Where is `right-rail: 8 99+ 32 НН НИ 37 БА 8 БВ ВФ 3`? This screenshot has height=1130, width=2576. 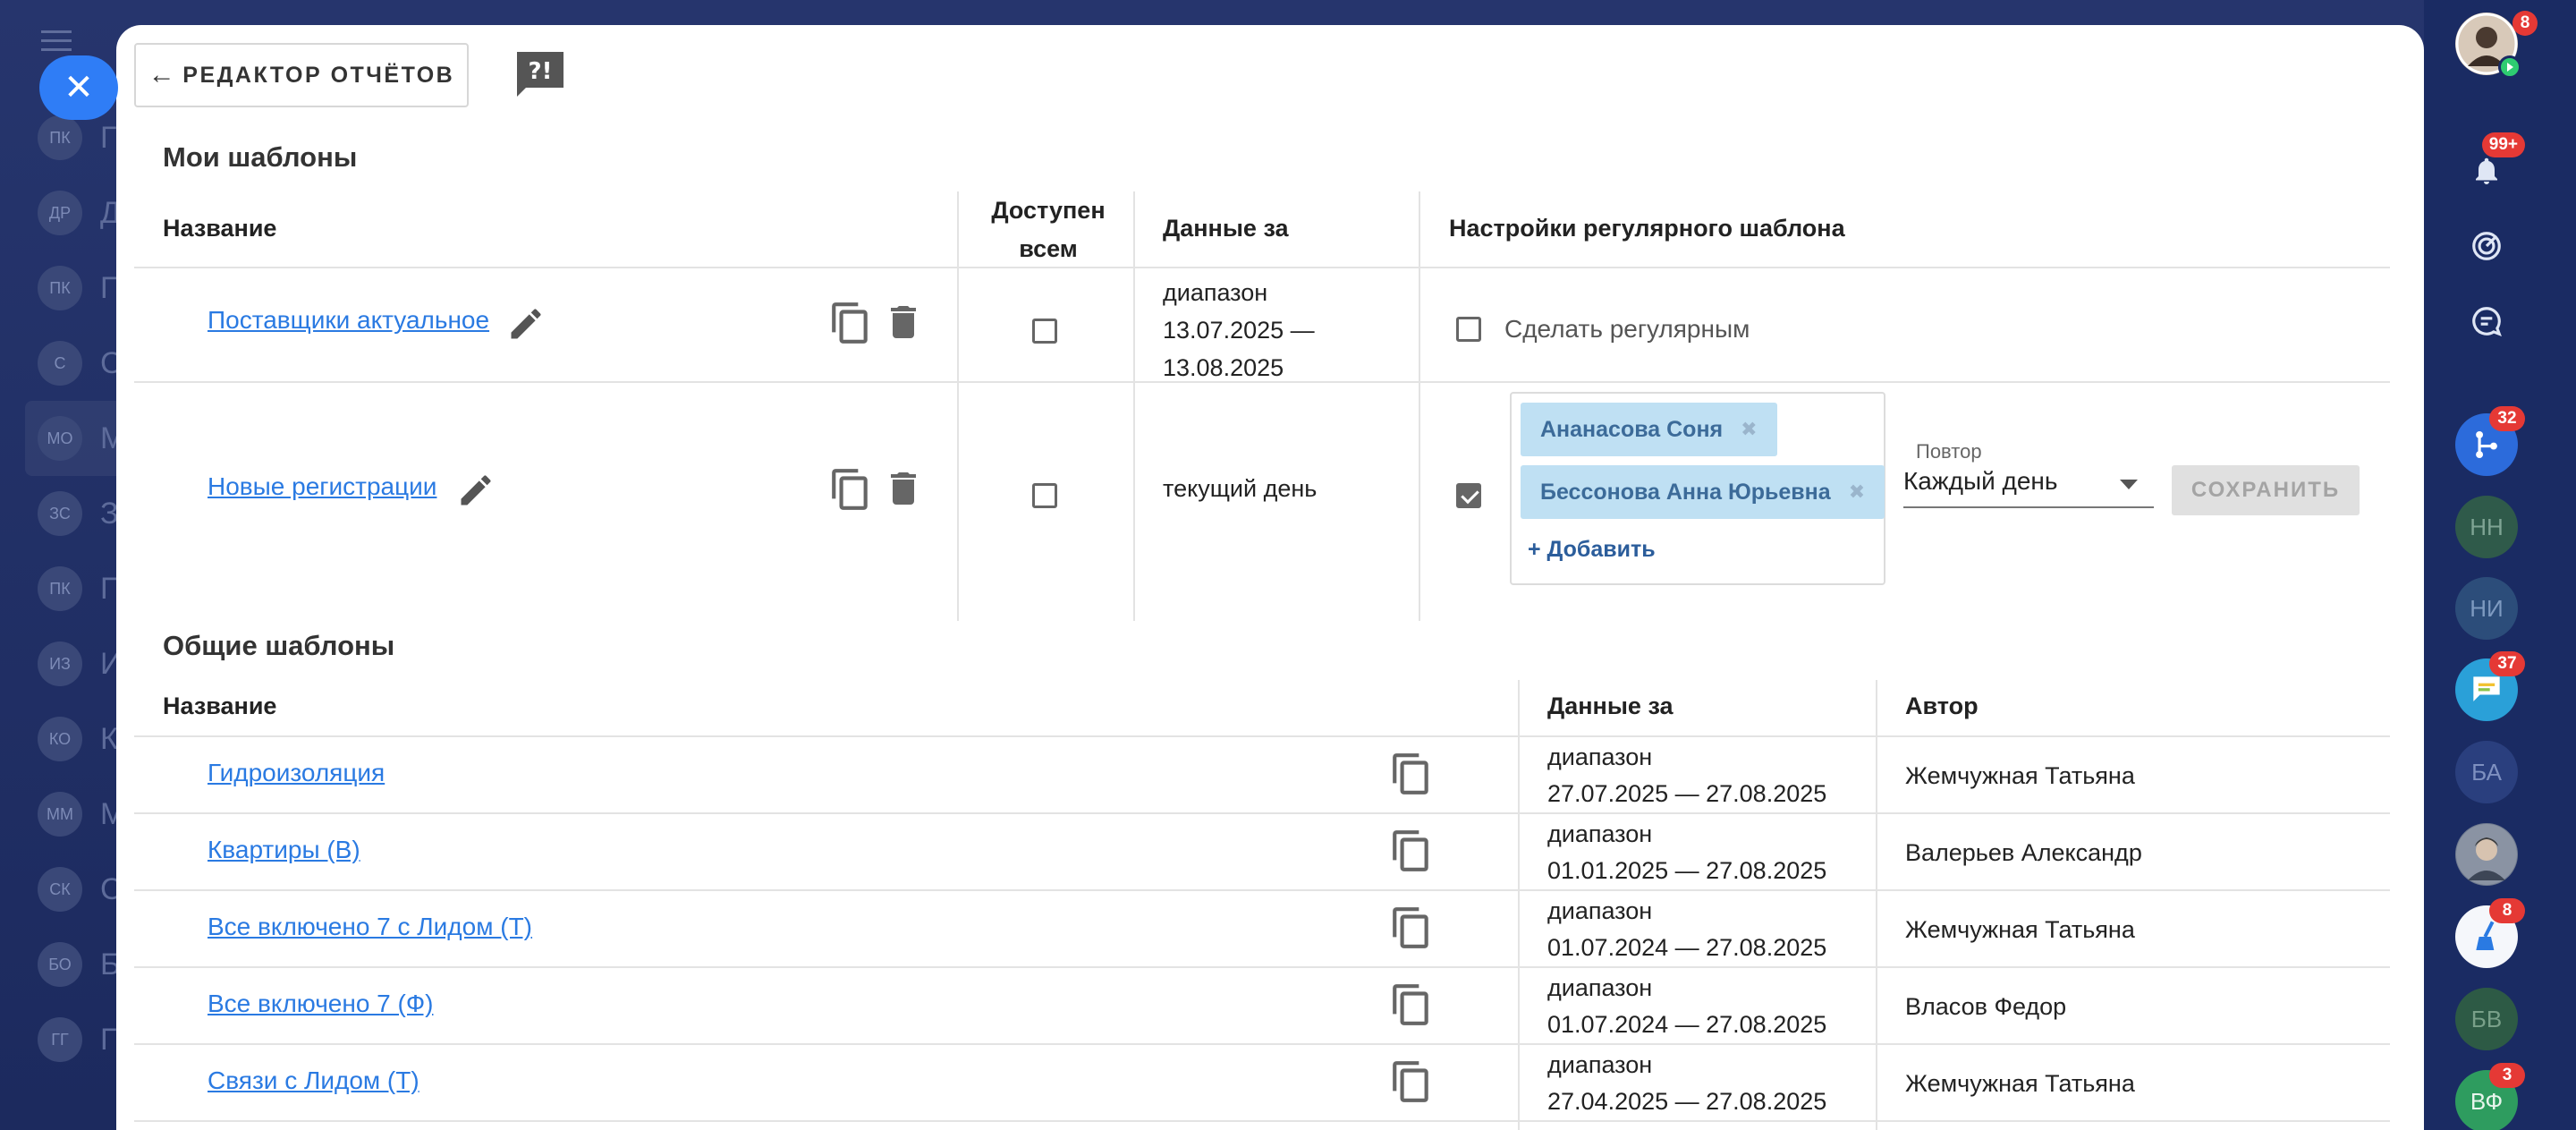 right-rail: 8 99+ 32 НН НИ 37 БА 8 БВ ВФ 3 is located at coordinates (2500, 565).